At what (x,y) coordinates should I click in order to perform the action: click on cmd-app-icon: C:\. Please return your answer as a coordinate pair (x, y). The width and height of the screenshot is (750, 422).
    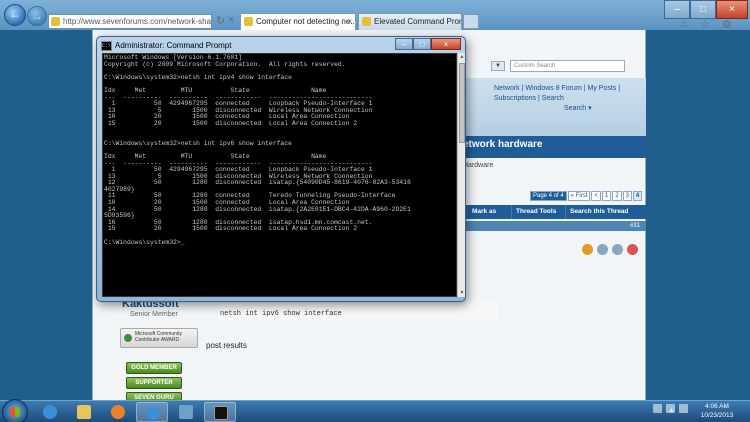
    Looking at the image, I should click on (106, 46).